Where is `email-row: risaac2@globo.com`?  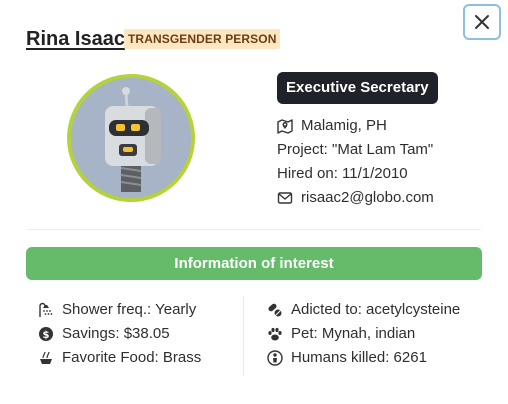
email-row: risaac2@globo.com is located at coordinates (355, 197).